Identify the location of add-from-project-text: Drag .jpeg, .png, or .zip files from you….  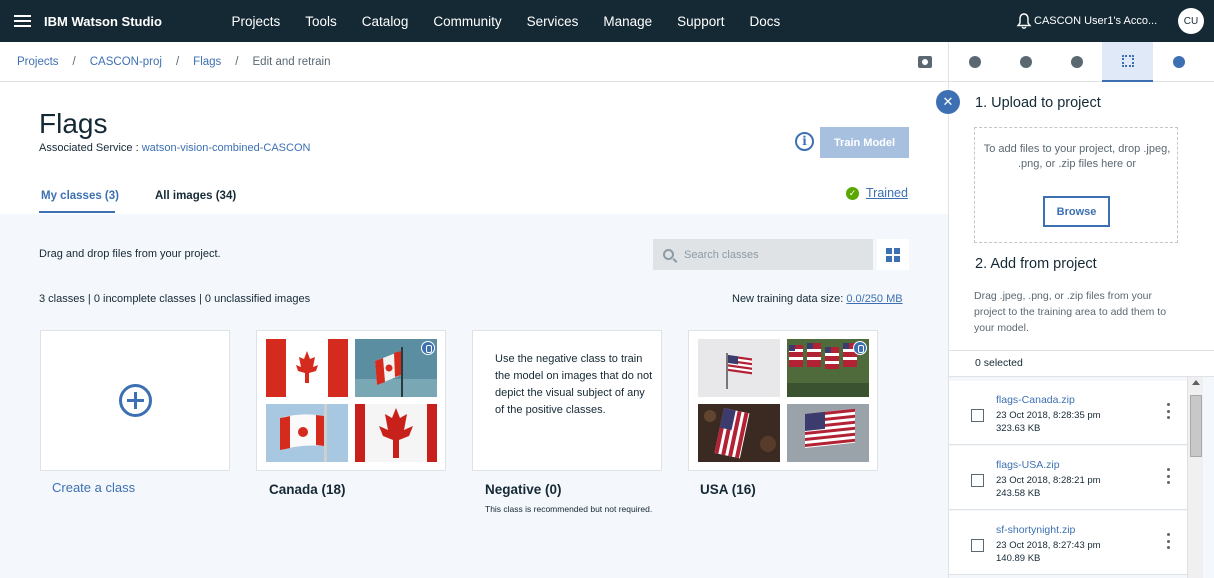
(1070, 312).